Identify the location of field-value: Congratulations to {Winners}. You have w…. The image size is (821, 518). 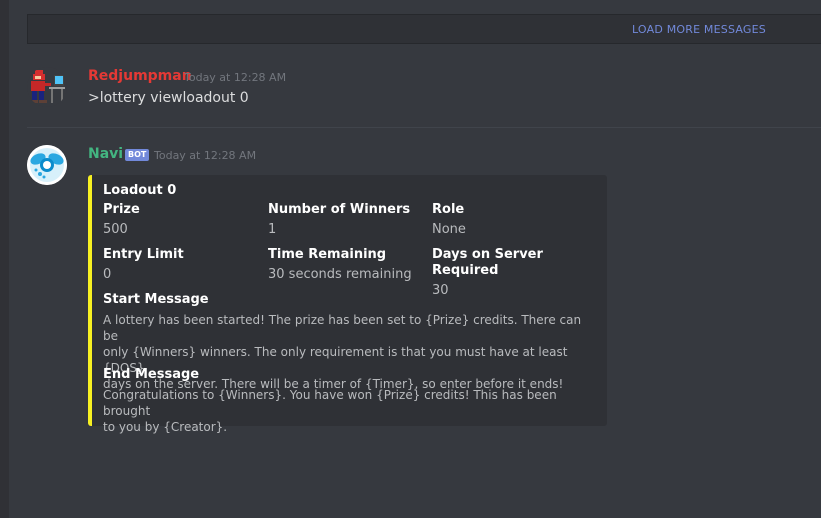
(350, 411).